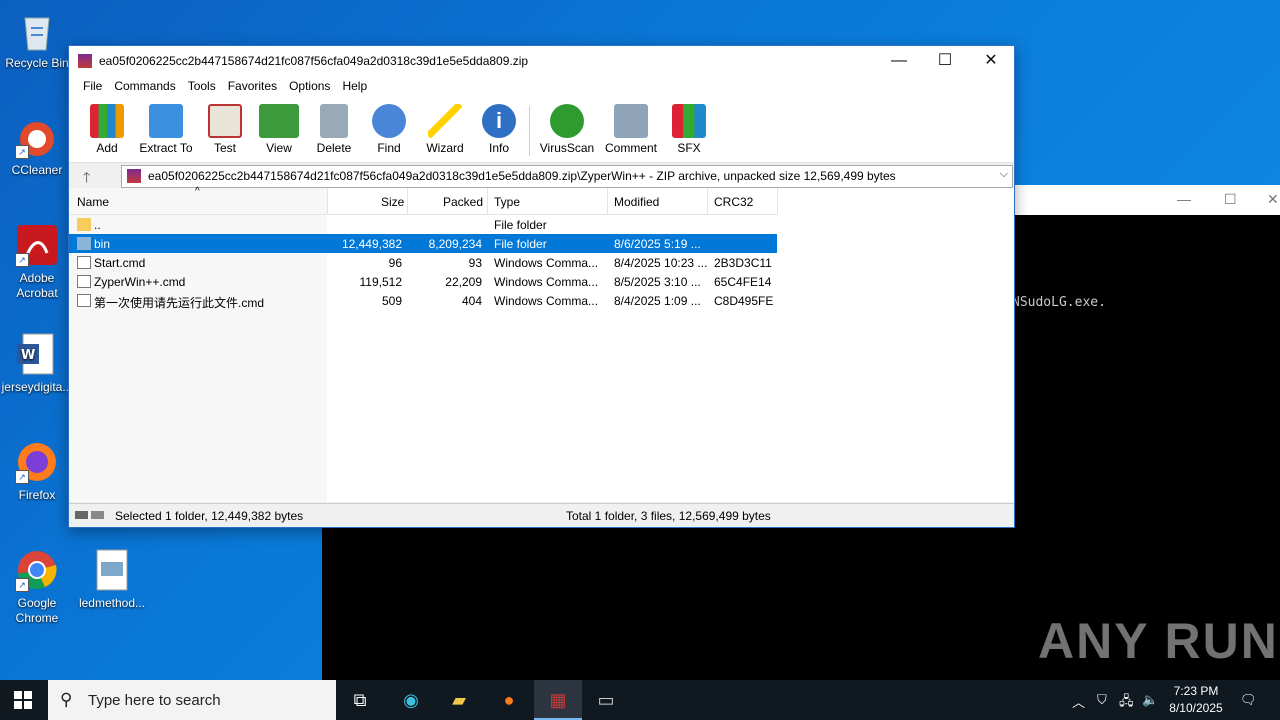 Image resolution: width=1280 pixels, height=720 pixels. I want to click on sfx-box-icon, so click(689, 121).